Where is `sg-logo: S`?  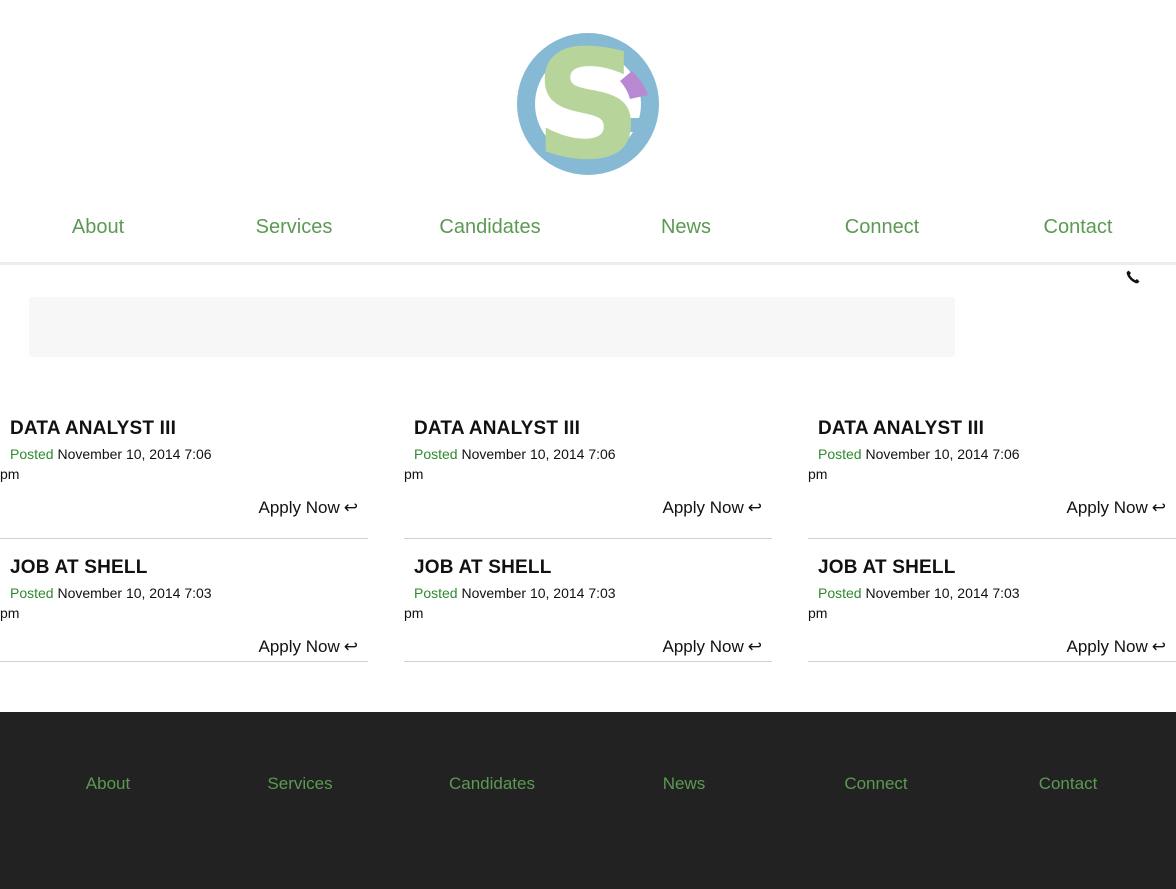 sg-logo: S is located at coordinates (588, 104).